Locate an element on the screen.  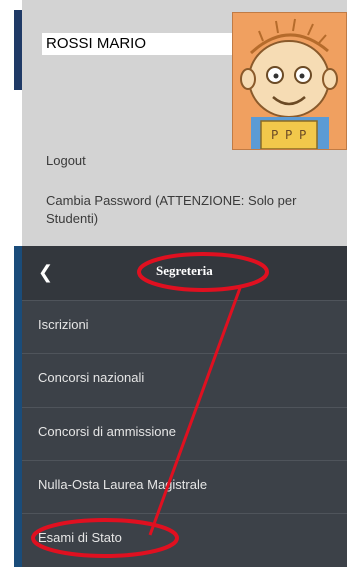
menu-item-label: Nulla-Osta Laurea Magistrale is located at coordinates (123, 484).